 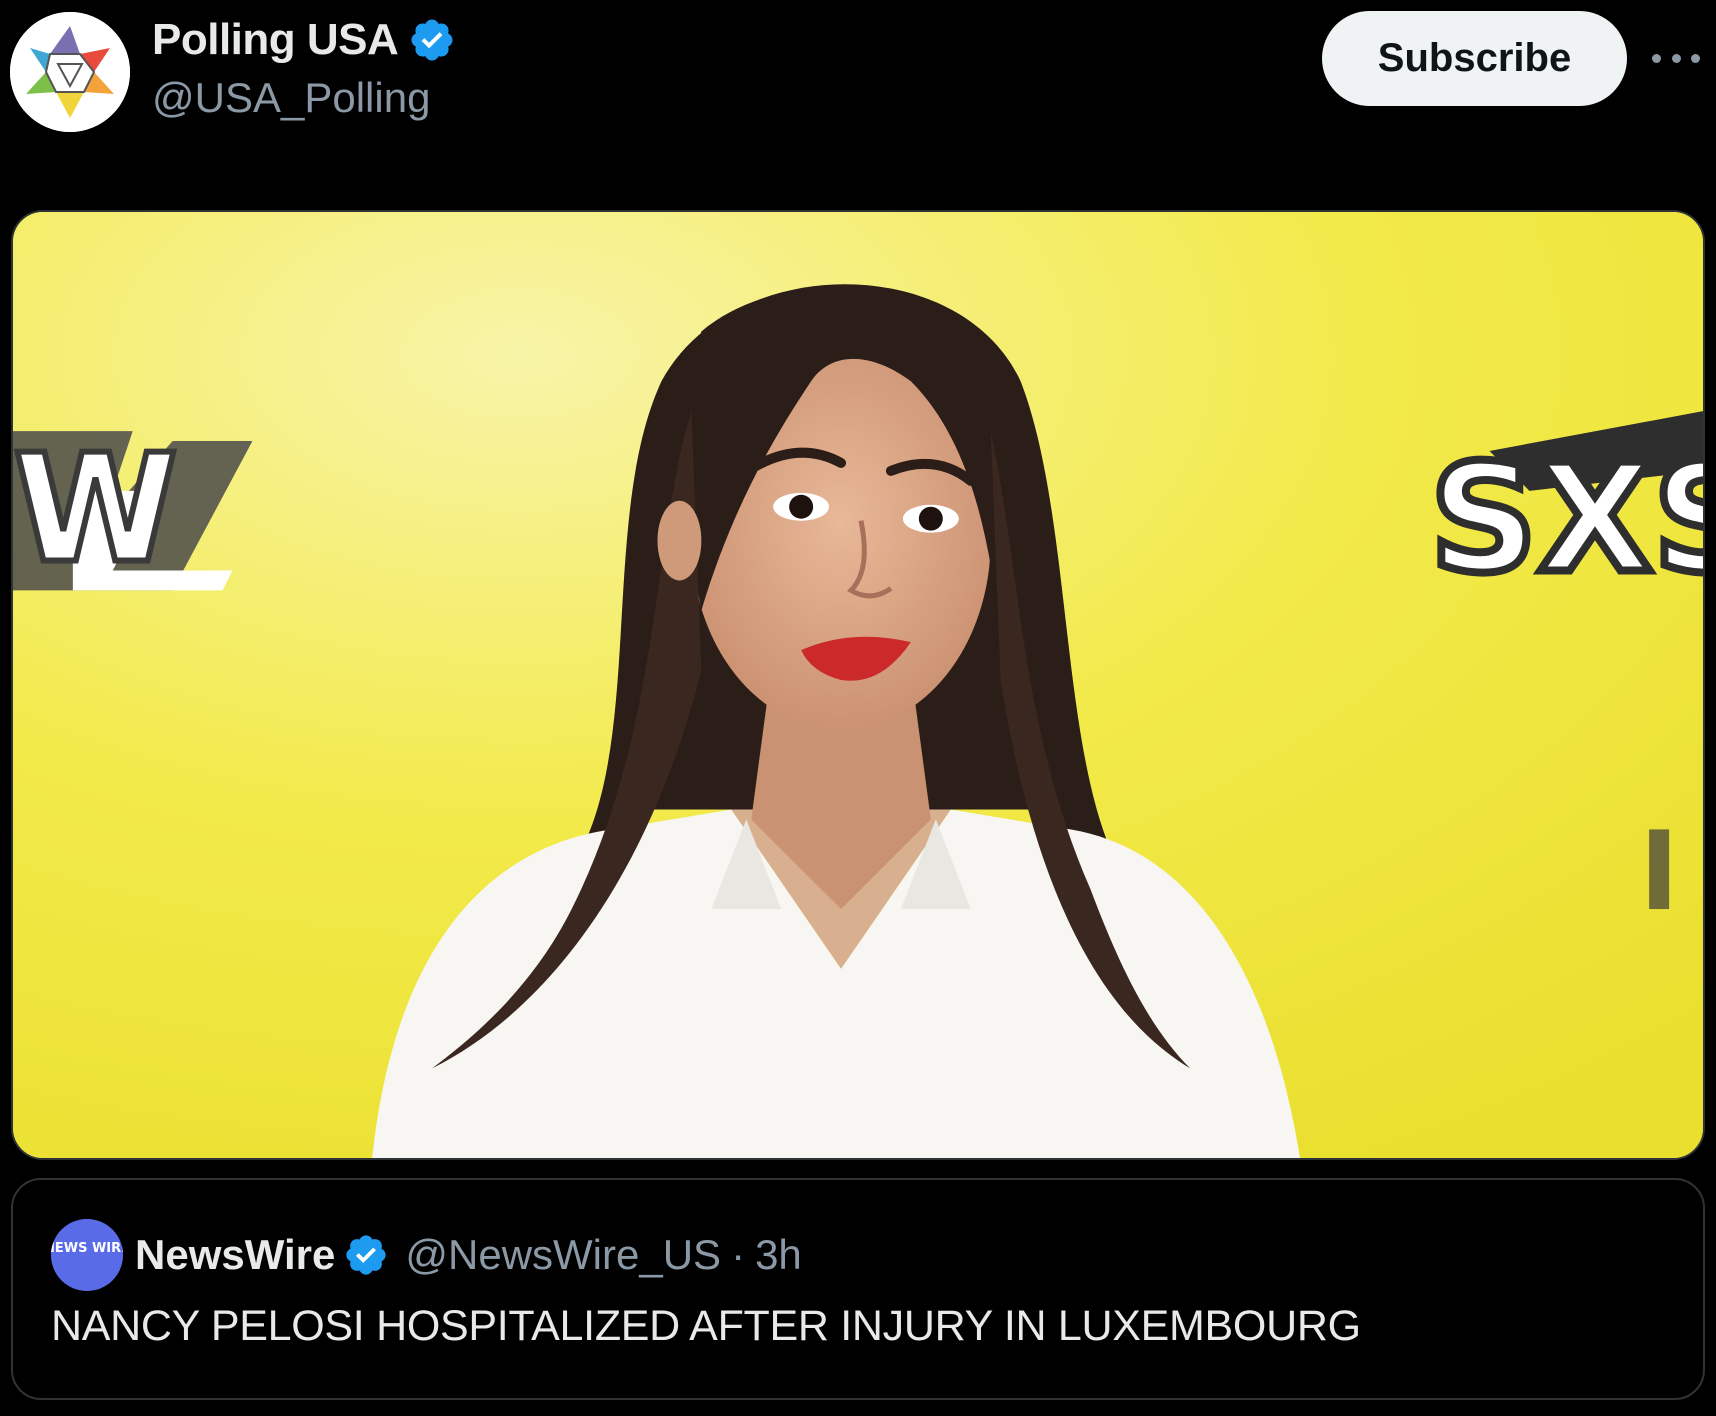 I want to click on newswire-avatar: NEWS WIRE, so click(x=87, y=1255).